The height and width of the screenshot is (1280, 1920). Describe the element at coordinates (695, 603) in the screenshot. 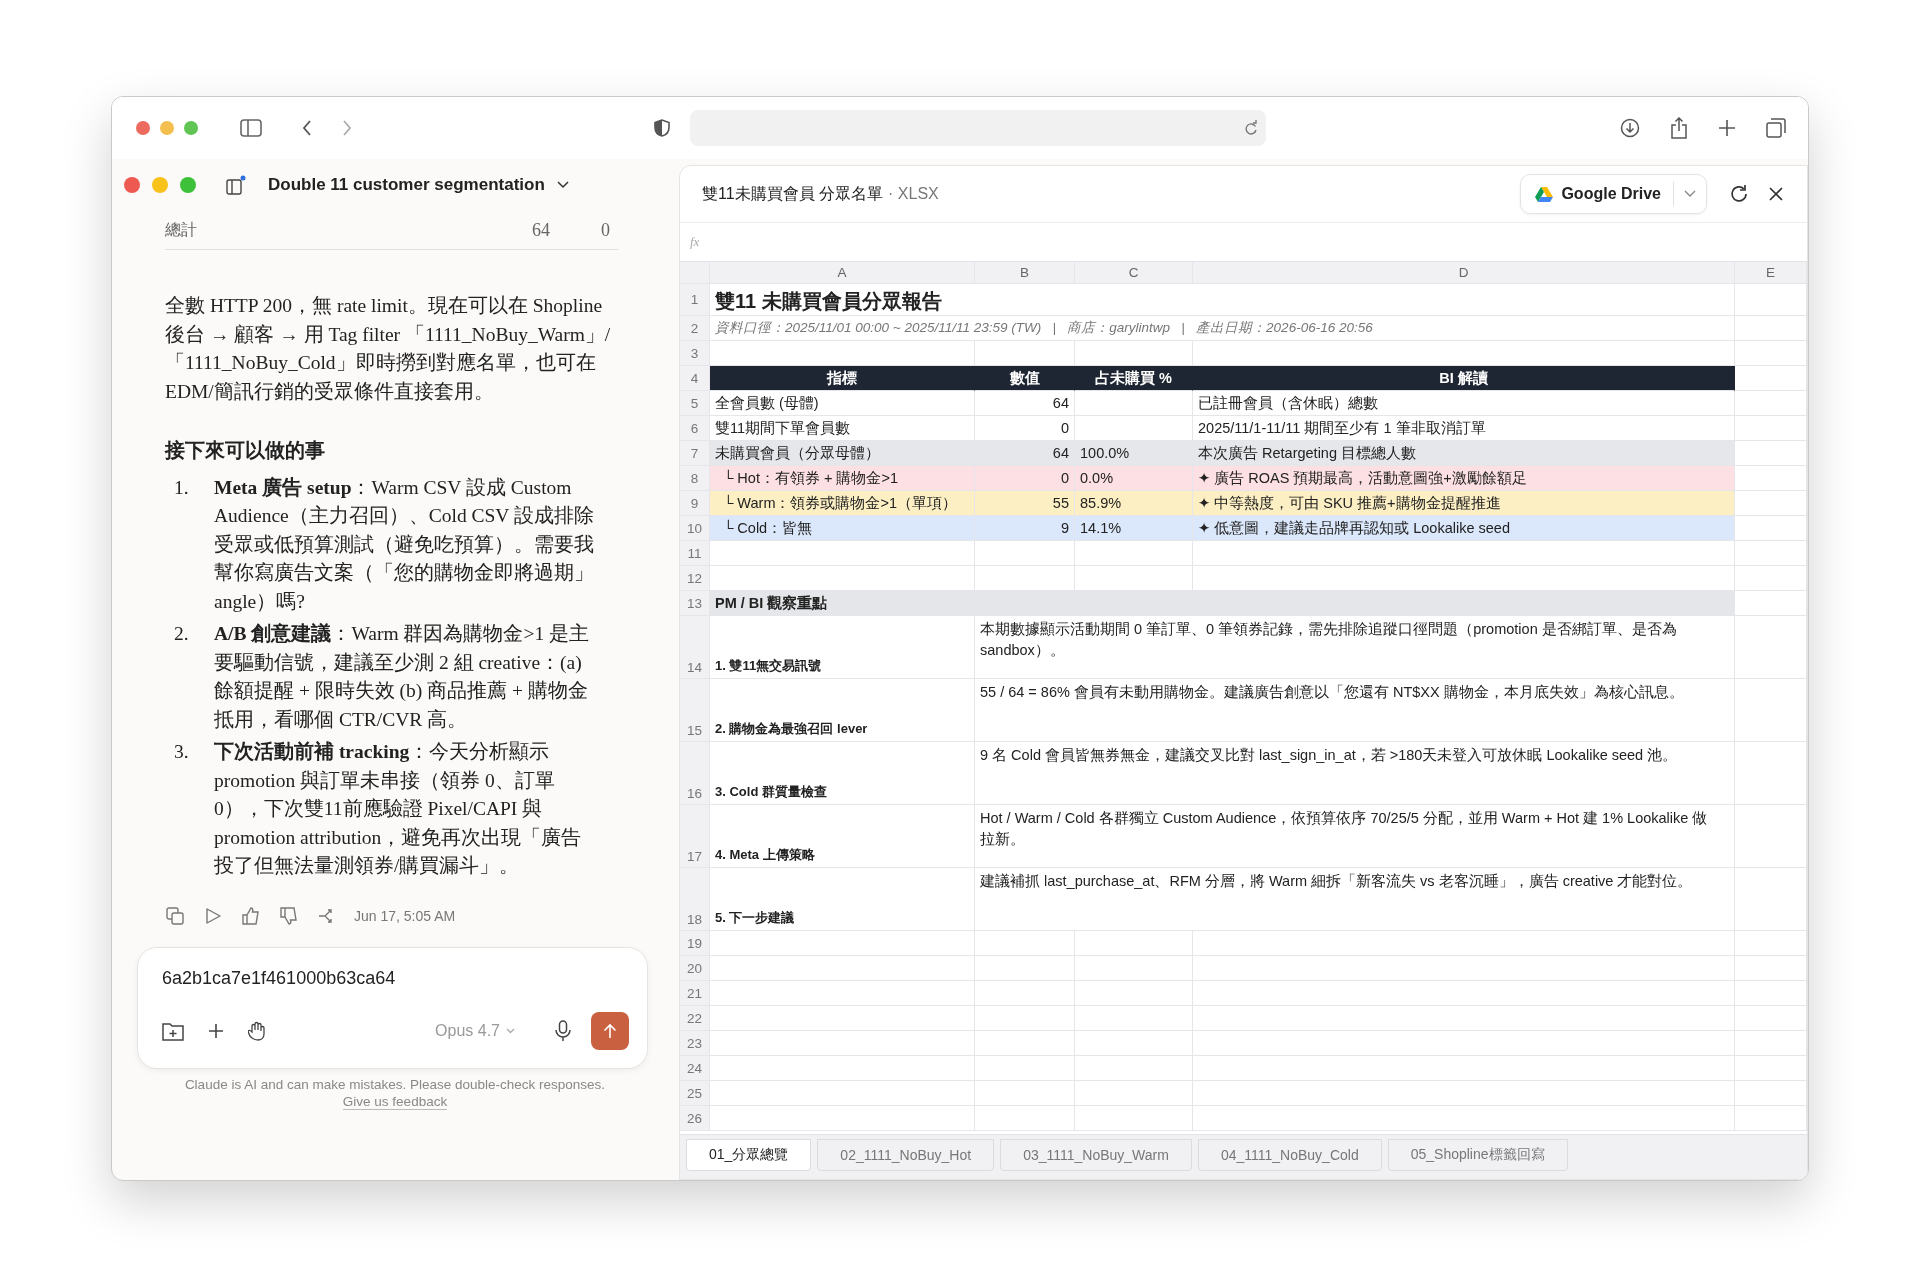

I see `row-number: 13` at that location.